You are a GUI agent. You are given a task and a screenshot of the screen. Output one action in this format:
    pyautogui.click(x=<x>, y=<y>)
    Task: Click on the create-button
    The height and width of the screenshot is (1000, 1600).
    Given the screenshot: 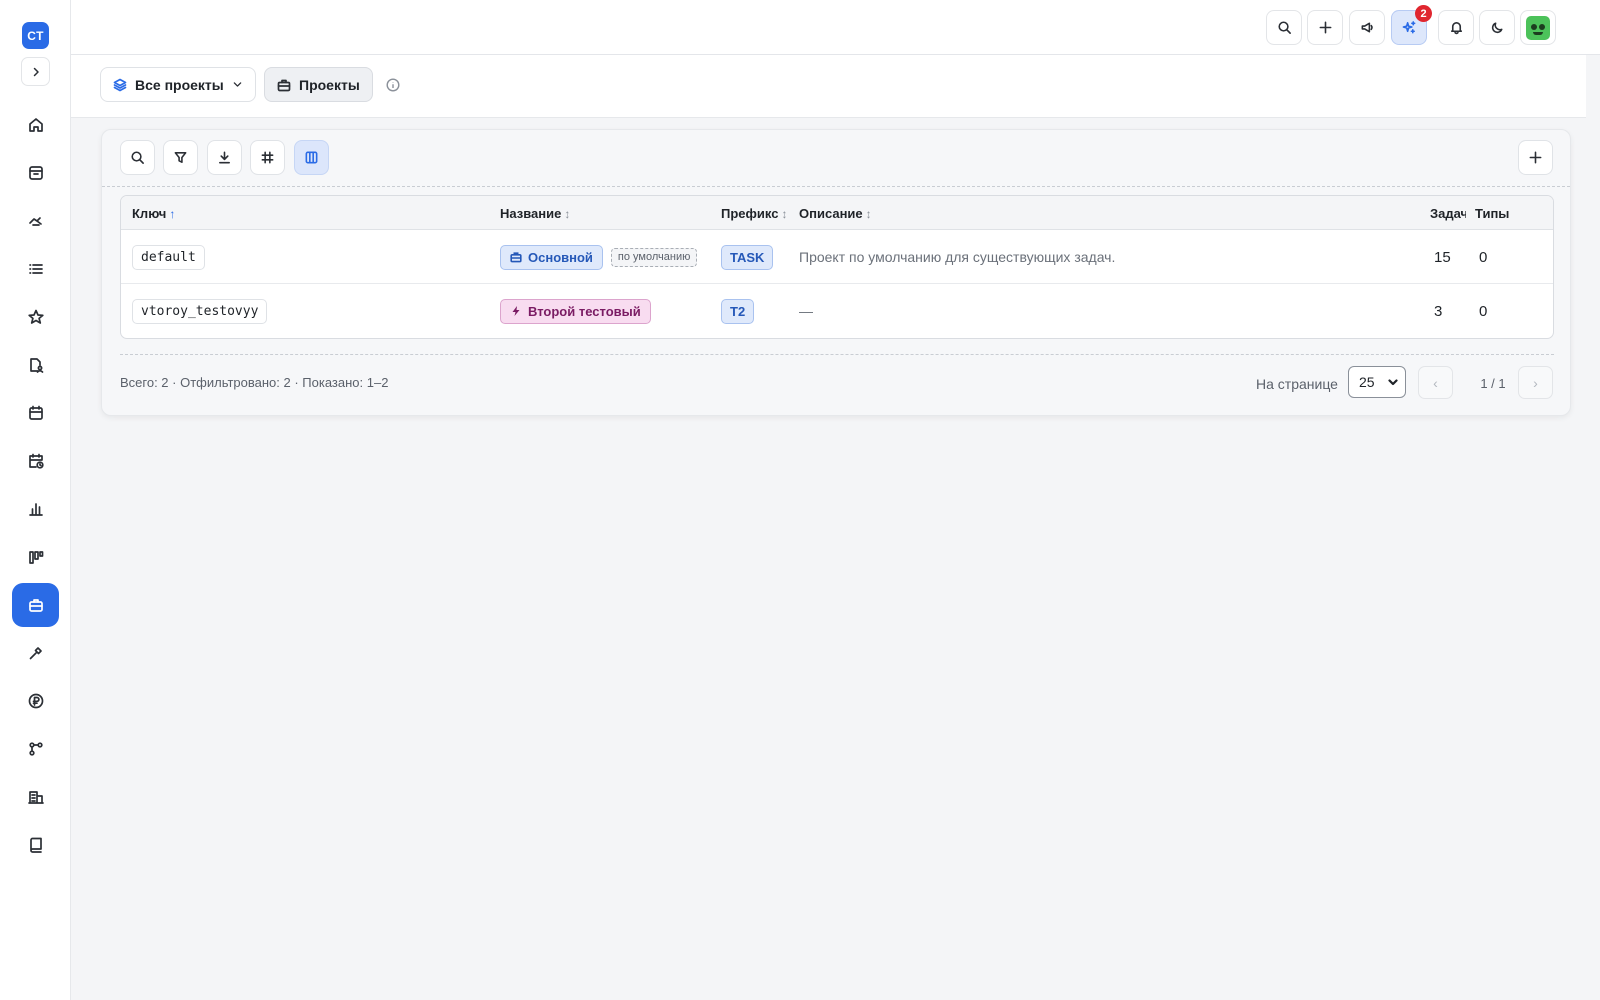 What is the action you would take?
    pyautogui.click(x=1325, y=27)
    